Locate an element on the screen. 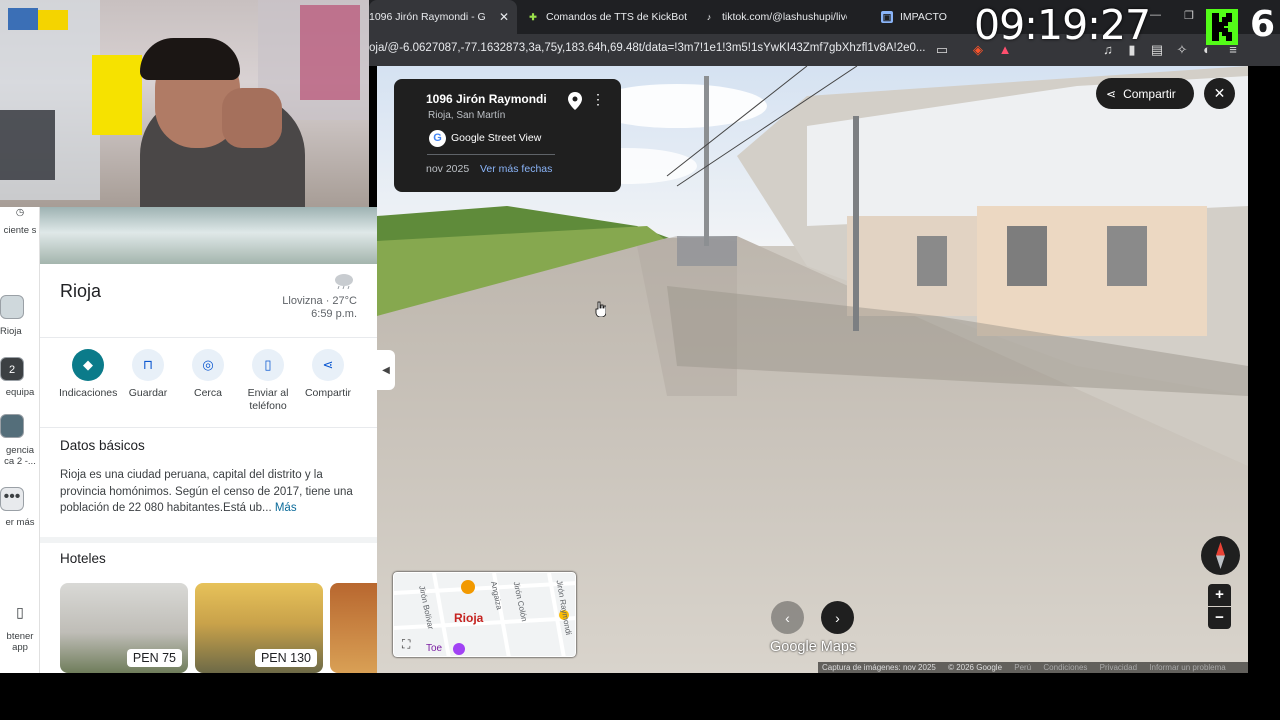 The width and height of the screenshot is (1280, 720). tab-label: tiktok.com/@lashushupi/live?e is located at coordinates (784, 17).